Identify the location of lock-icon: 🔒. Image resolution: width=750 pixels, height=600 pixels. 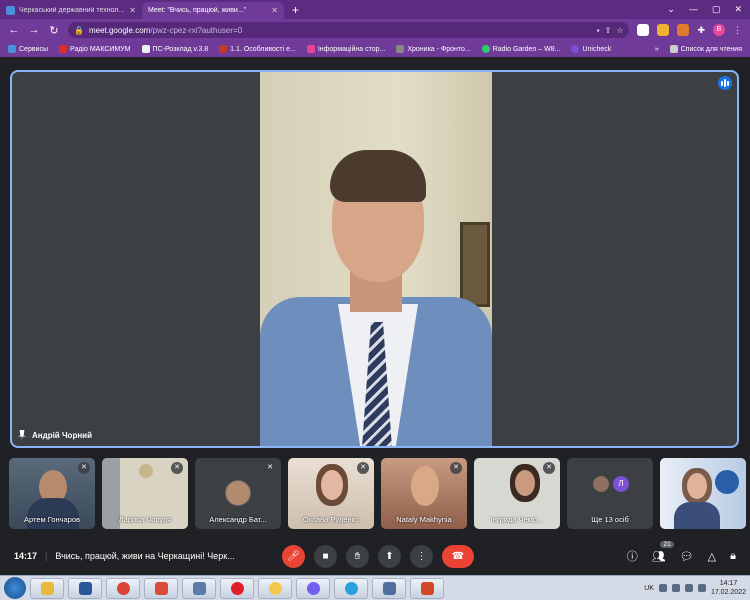
(79, 30).